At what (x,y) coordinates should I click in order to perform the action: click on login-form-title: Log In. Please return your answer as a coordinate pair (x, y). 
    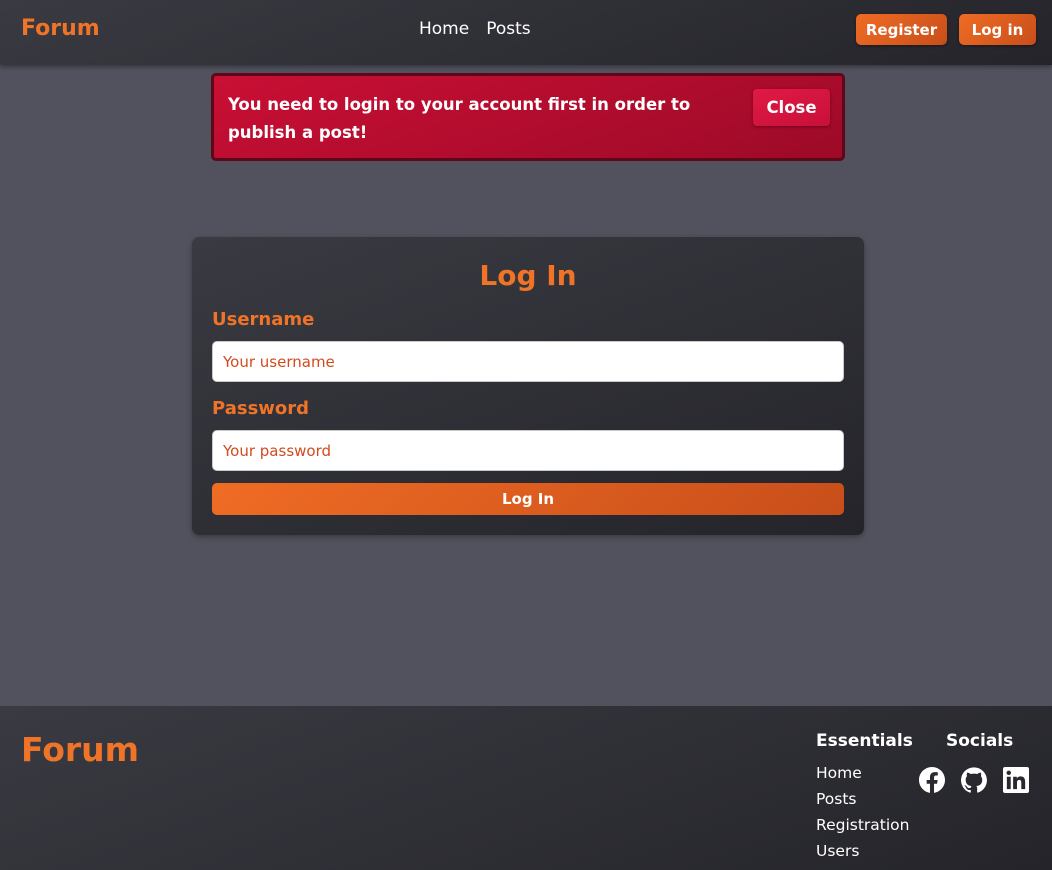
    Looking at the image, I should click on (528, 275).